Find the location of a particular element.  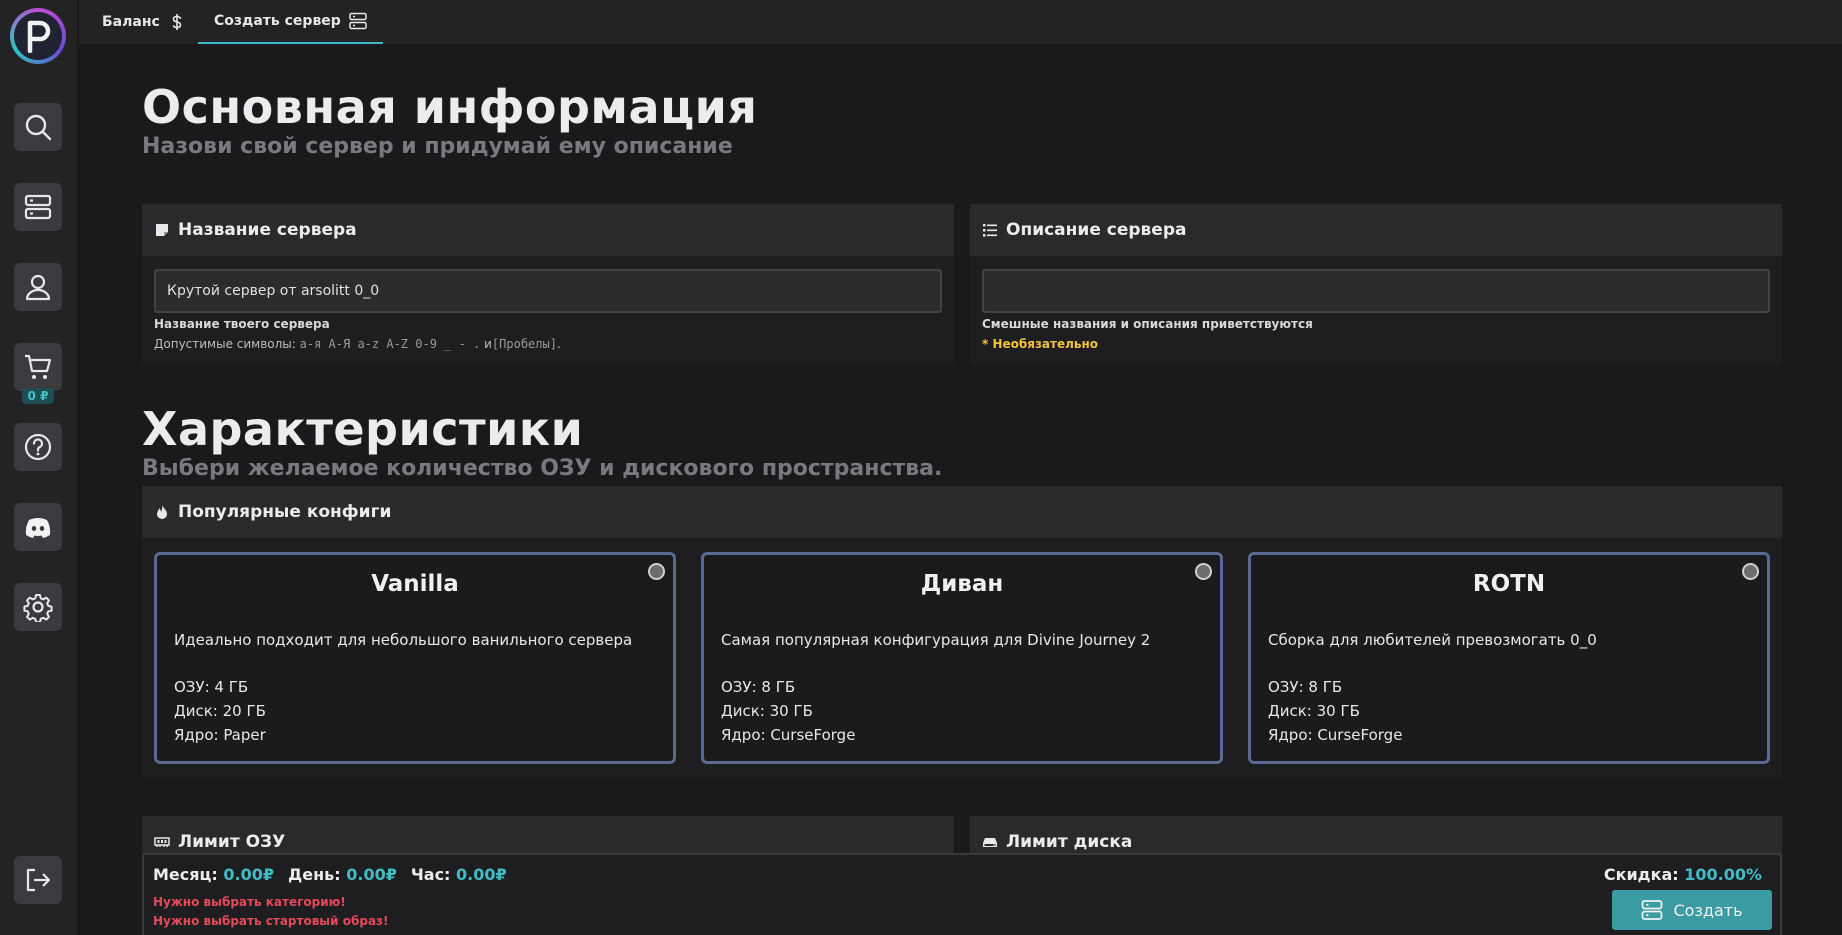

hard-drive-icon is located at coordinates (990, 842).